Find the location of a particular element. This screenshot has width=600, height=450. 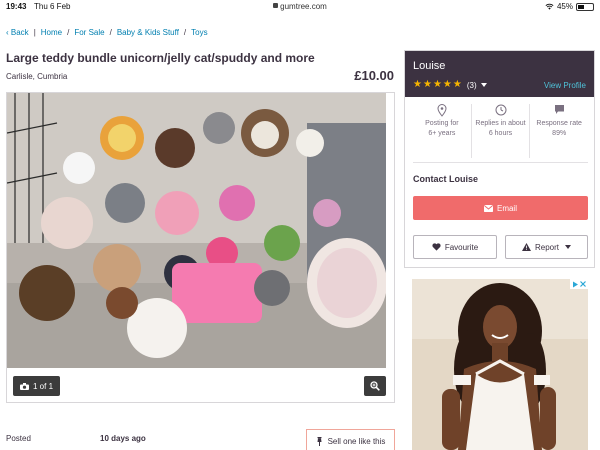

report-button: Report is located at coordinates (546, 247).